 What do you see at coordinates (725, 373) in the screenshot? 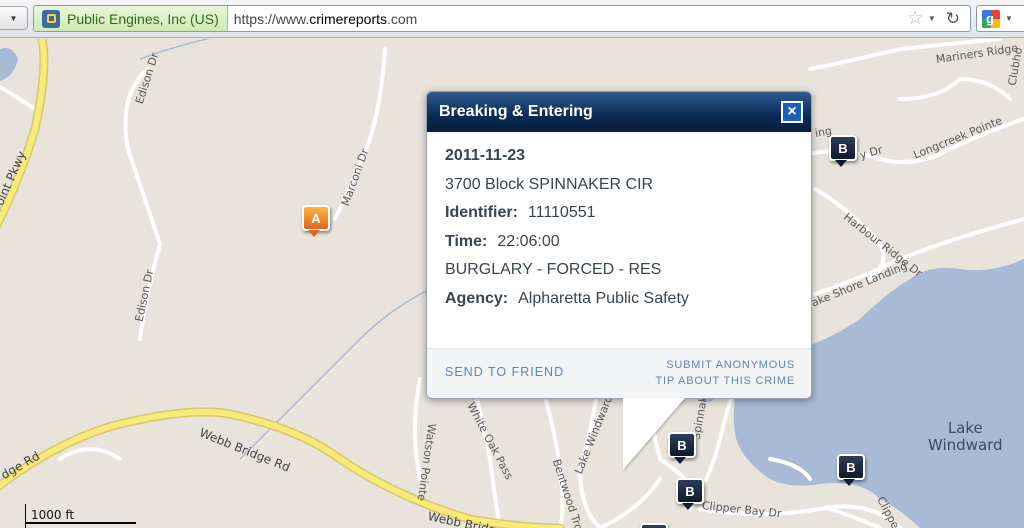
I see `submit-anonymous-tip-link: SUBMIT ANONYMOUS TIP ABOUT THIS CRIME` at bounding box center [725, 373].